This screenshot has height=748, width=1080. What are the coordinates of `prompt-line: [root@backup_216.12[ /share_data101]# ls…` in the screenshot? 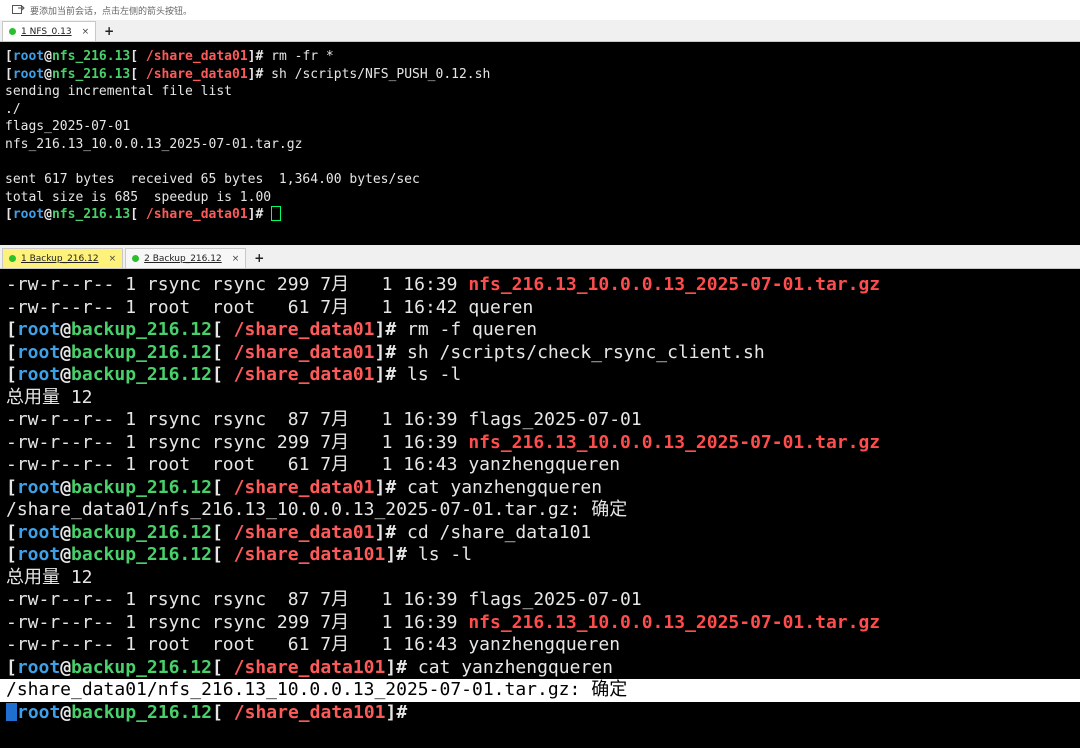 It's located at (239, 554).